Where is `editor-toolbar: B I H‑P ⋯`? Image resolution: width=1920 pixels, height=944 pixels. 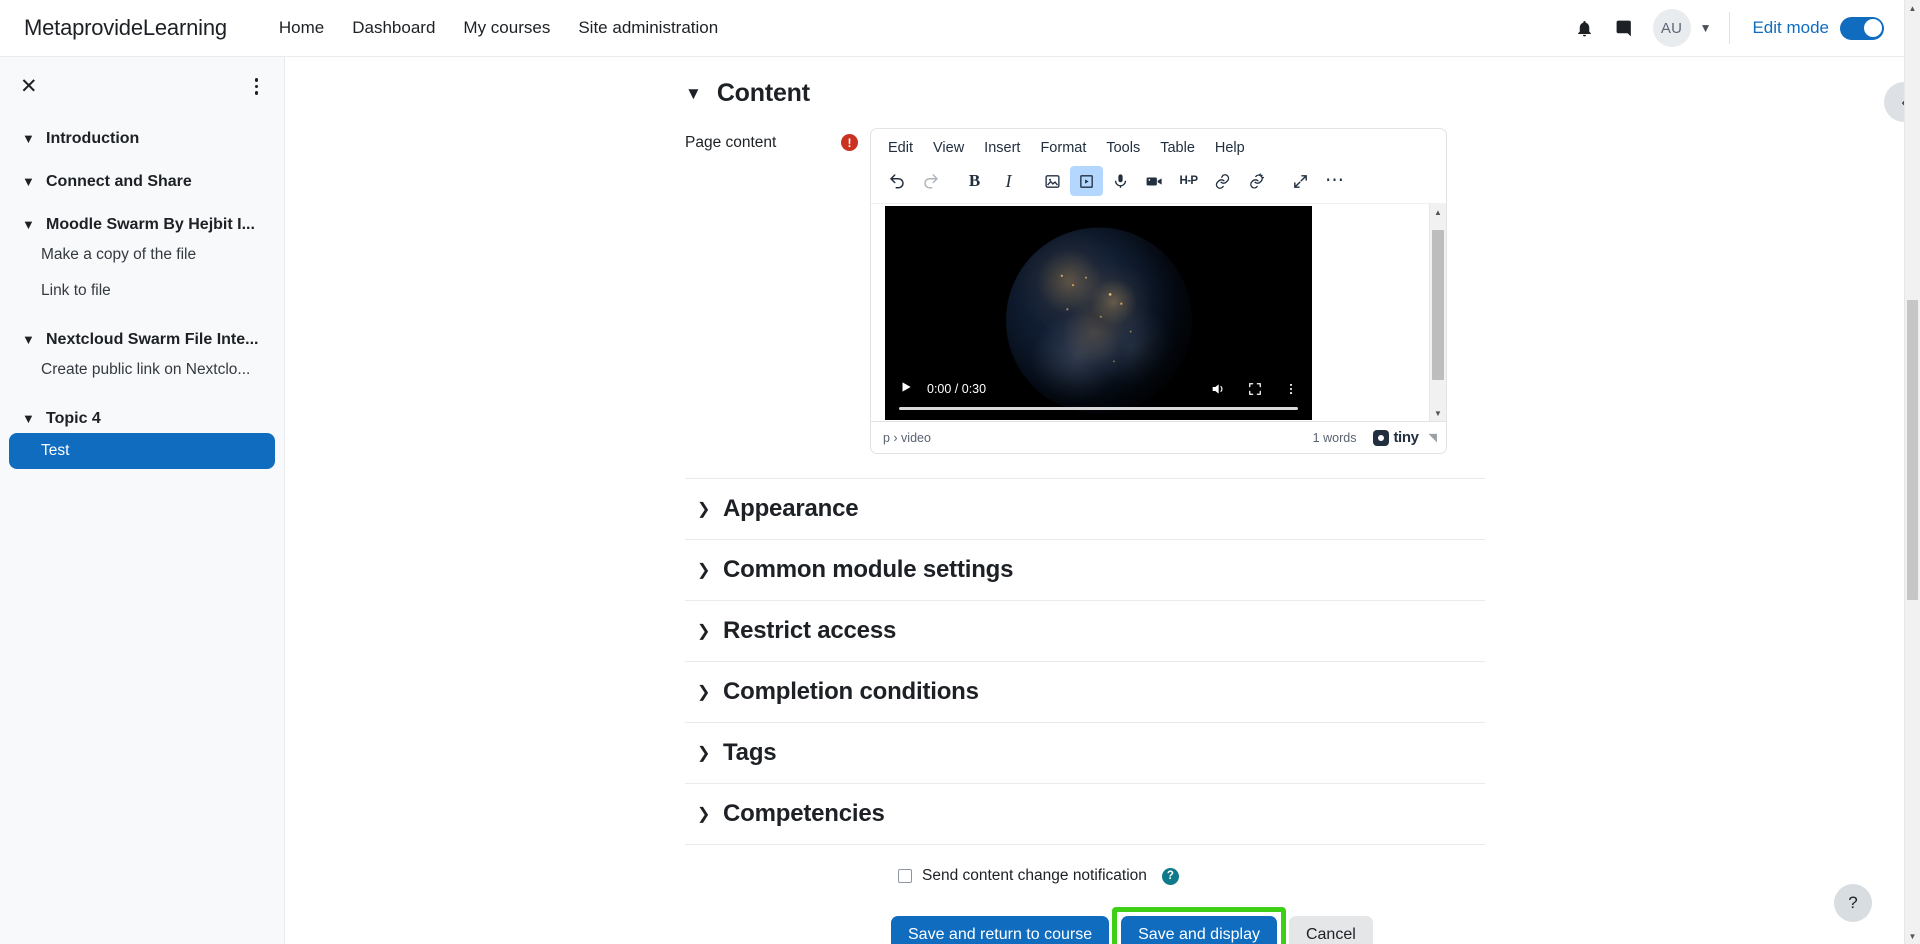 editor-toolbar: B I H‑P ⋯ is located at coordinates (1158, 183).